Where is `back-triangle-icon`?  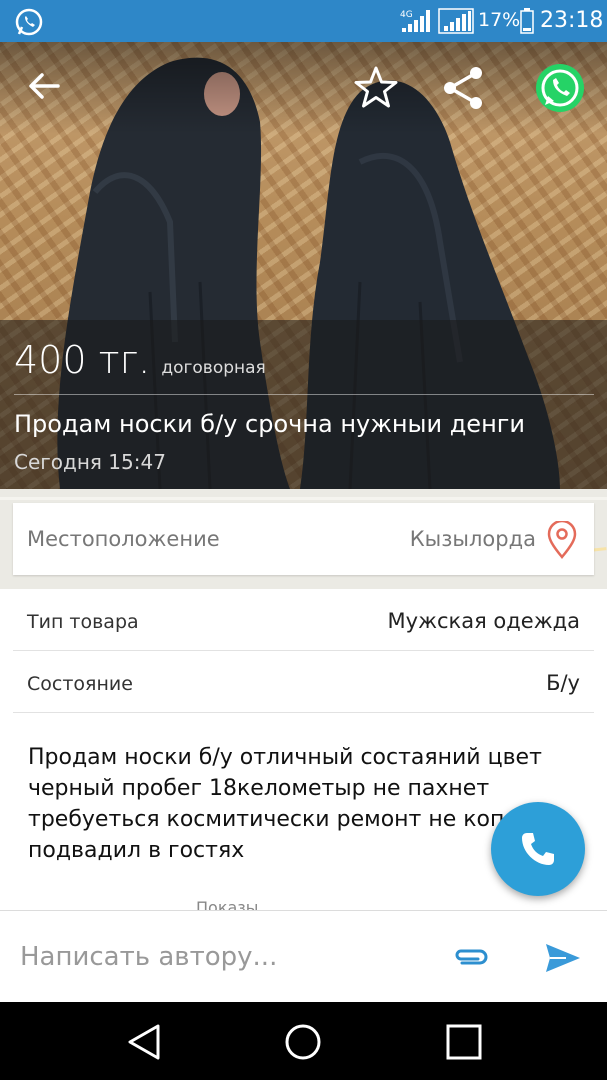
back-triangle-icon is located at coordinates (144, 1042).